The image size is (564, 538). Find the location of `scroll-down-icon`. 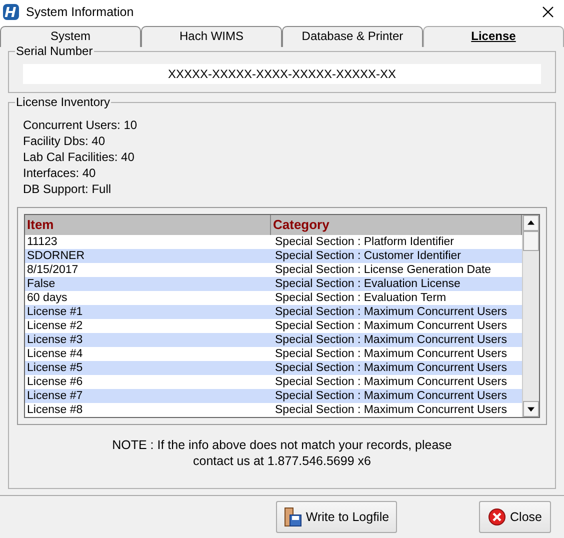

scroll-down-icon is located at coordinates (531, 409).